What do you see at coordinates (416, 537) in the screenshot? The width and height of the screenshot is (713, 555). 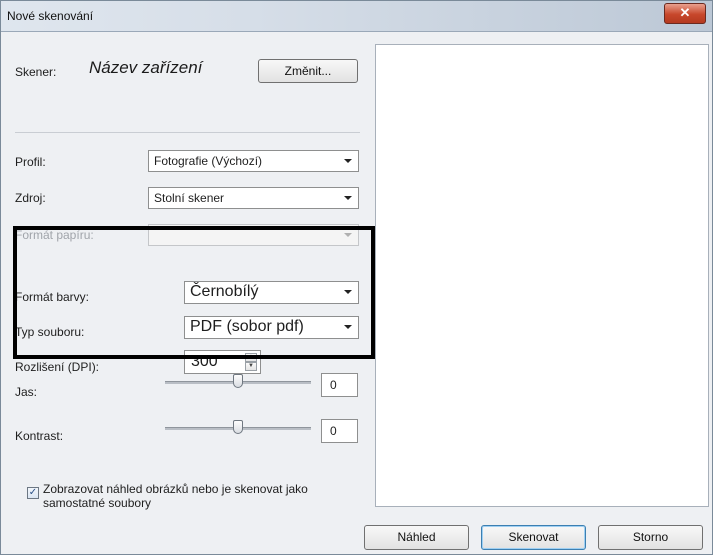 I see `preview-button: Náhled` at bounding box center [416, 537].